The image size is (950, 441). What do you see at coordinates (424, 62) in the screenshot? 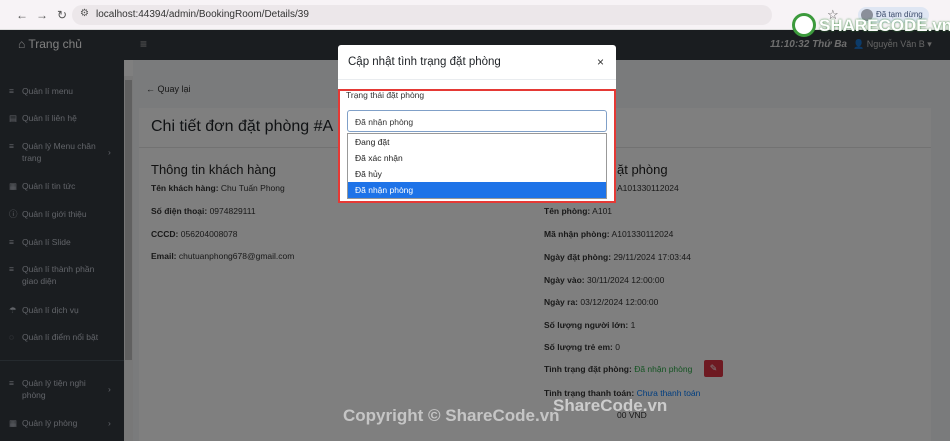
I see `modal-title: Cập nhật tình trạng đặt phòng` at bounding box center [424, 62].